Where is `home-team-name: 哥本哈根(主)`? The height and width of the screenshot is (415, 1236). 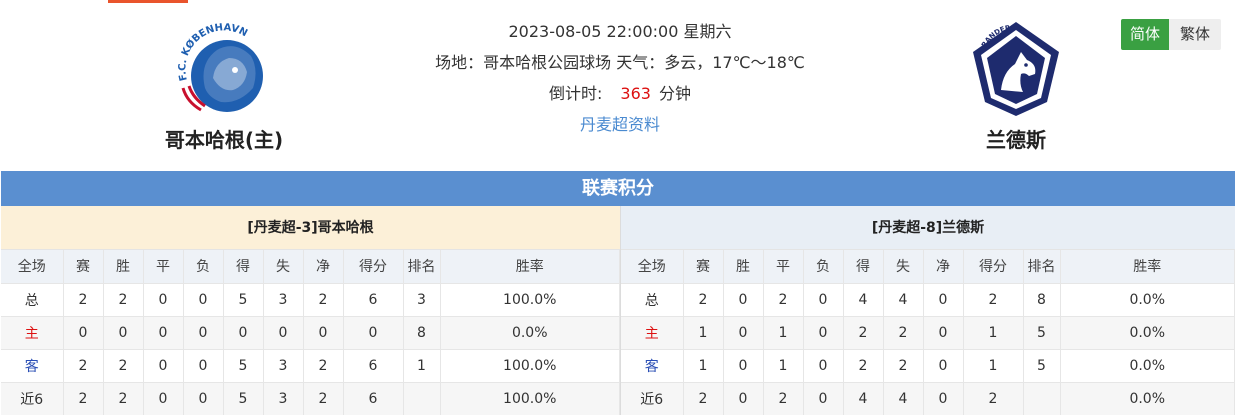
home-team-name: 哥本哈根(主) is located at coordinates (224, 138).